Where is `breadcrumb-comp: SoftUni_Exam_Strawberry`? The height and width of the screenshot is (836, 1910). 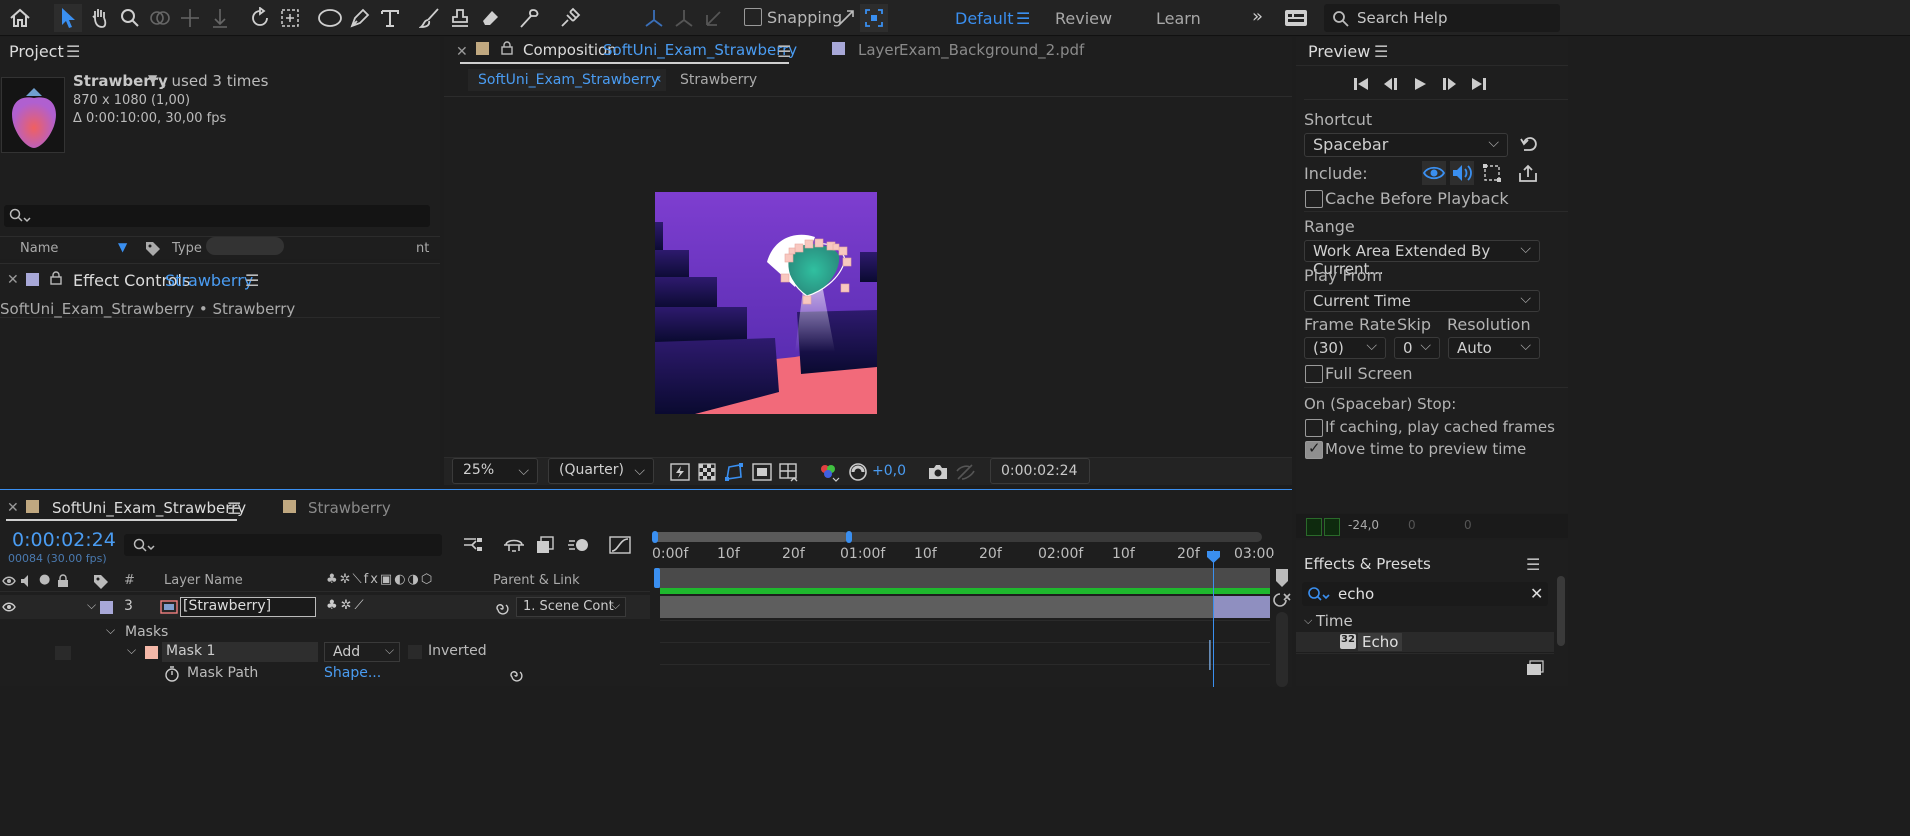 breadcrumb-comp: SoftUni_Exam_Strawberry is located at coordinates (568, 80).